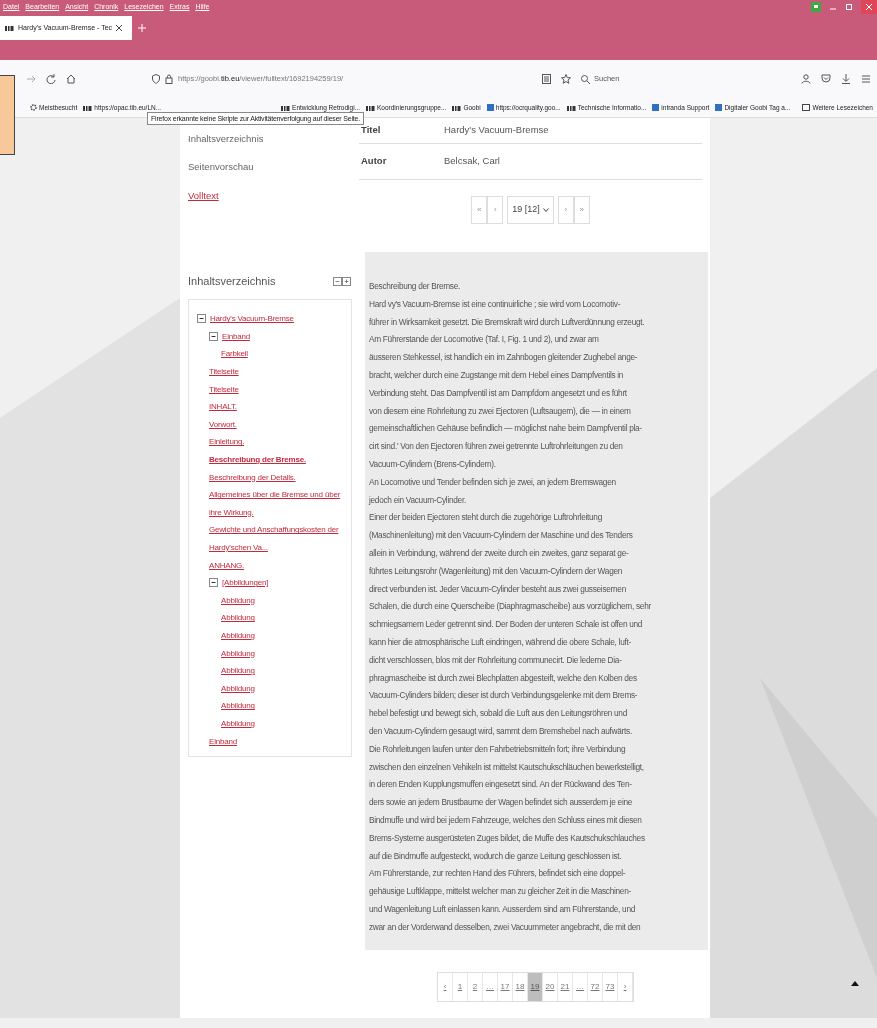 Image resolution: width=877 pixels, height=1028 pixels. I want to click on maximize-icon, so click(849, 7).